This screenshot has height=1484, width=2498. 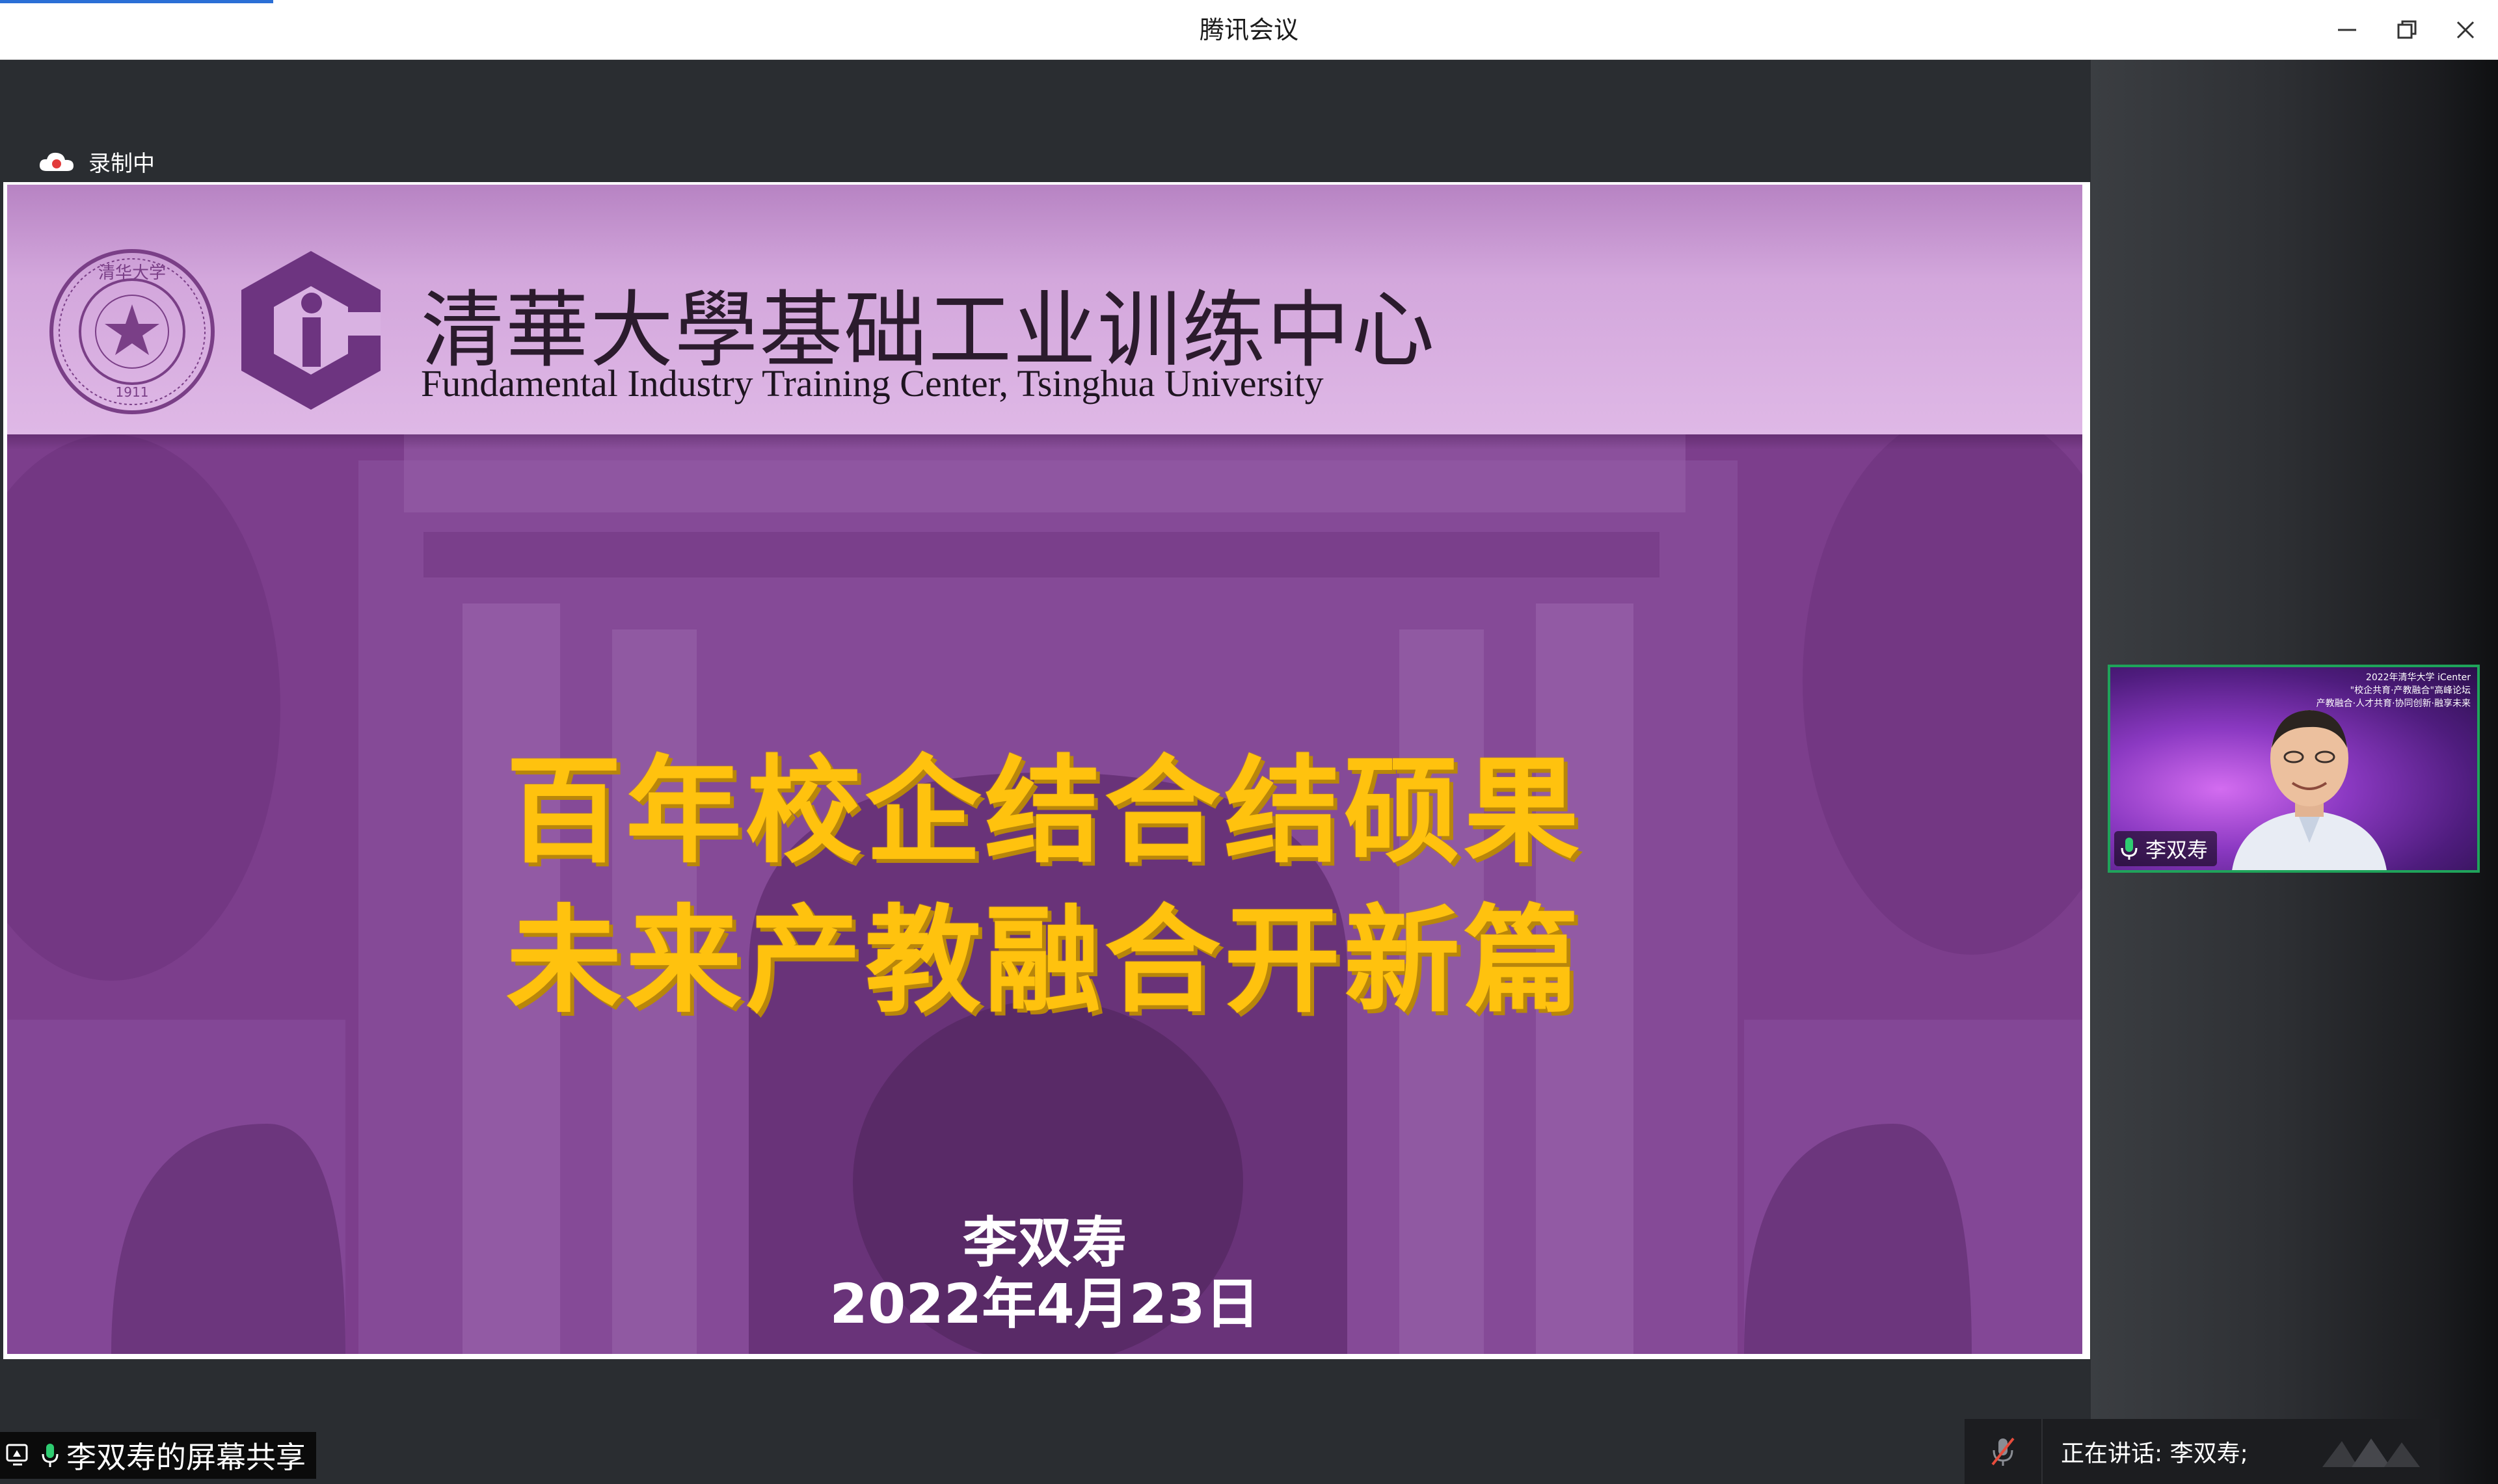 What do you see at coordinates (56, 161) in the screenshot?
I see `cloud-record-icon` at bounding box center [56, 161].